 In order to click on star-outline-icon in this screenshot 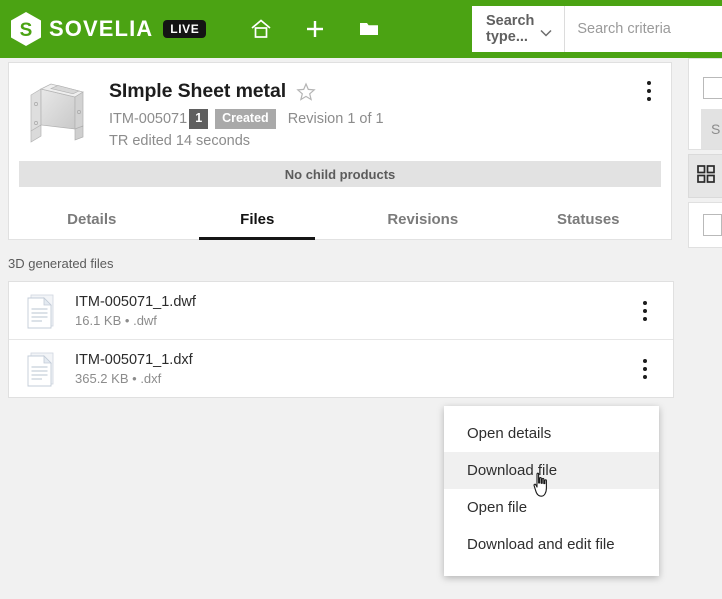, I will do `click(306, 91)`.